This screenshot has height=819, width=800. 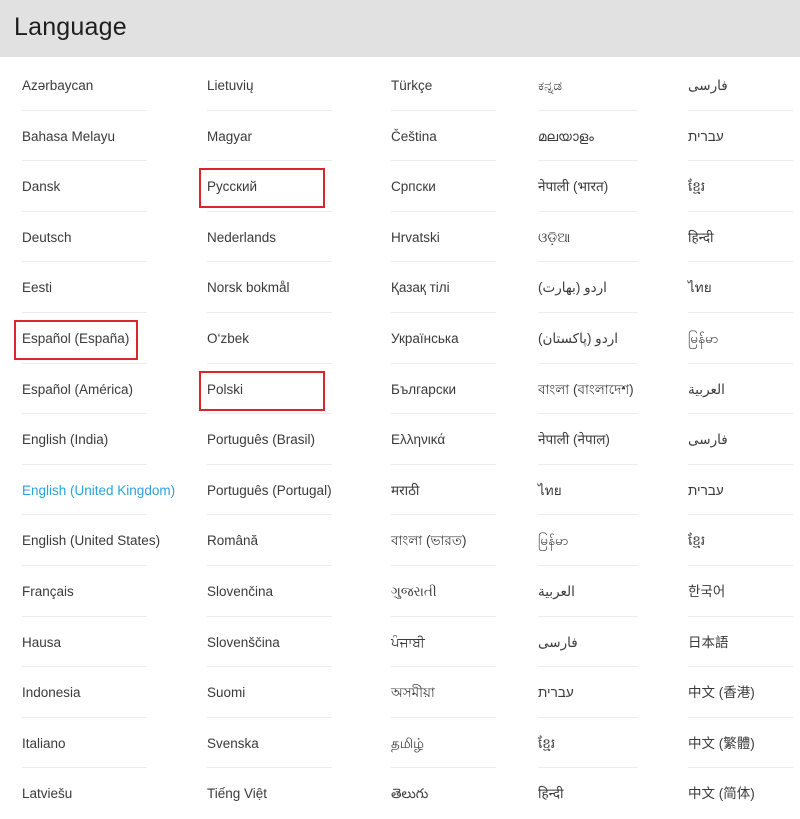 What do you see at coordinates (574, 440) in the screenshot?
I see `language-option: नेपाली (नेपाल)` at bounding box center [574, 440].